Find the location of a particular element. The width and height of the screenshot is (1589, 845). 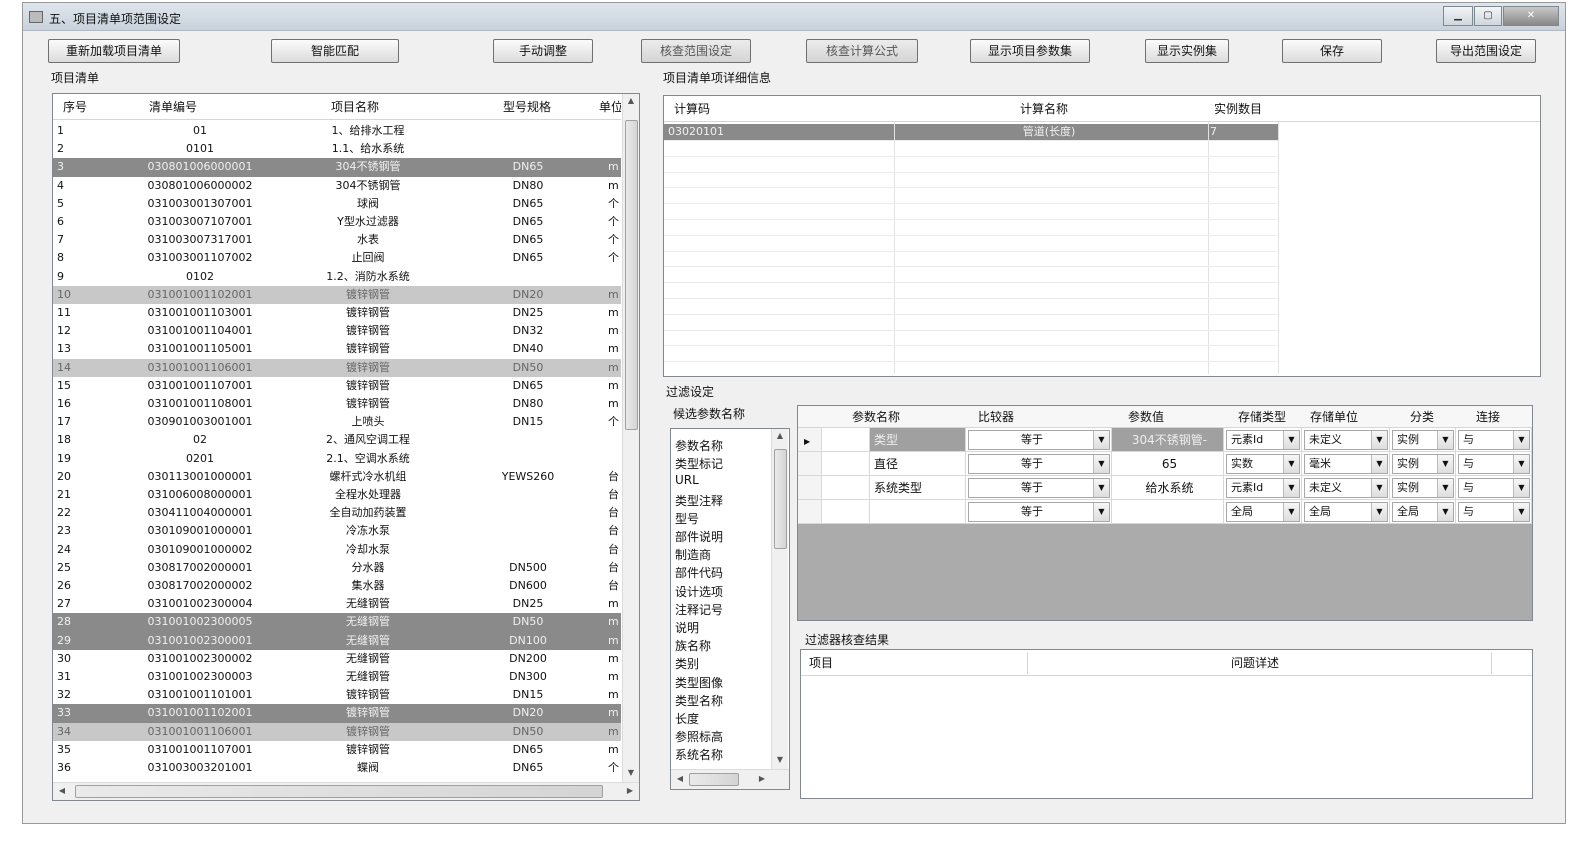

table-row: 34 031001001106001 镀锌钢管 DN50 m is located at coordinates (337, 731).